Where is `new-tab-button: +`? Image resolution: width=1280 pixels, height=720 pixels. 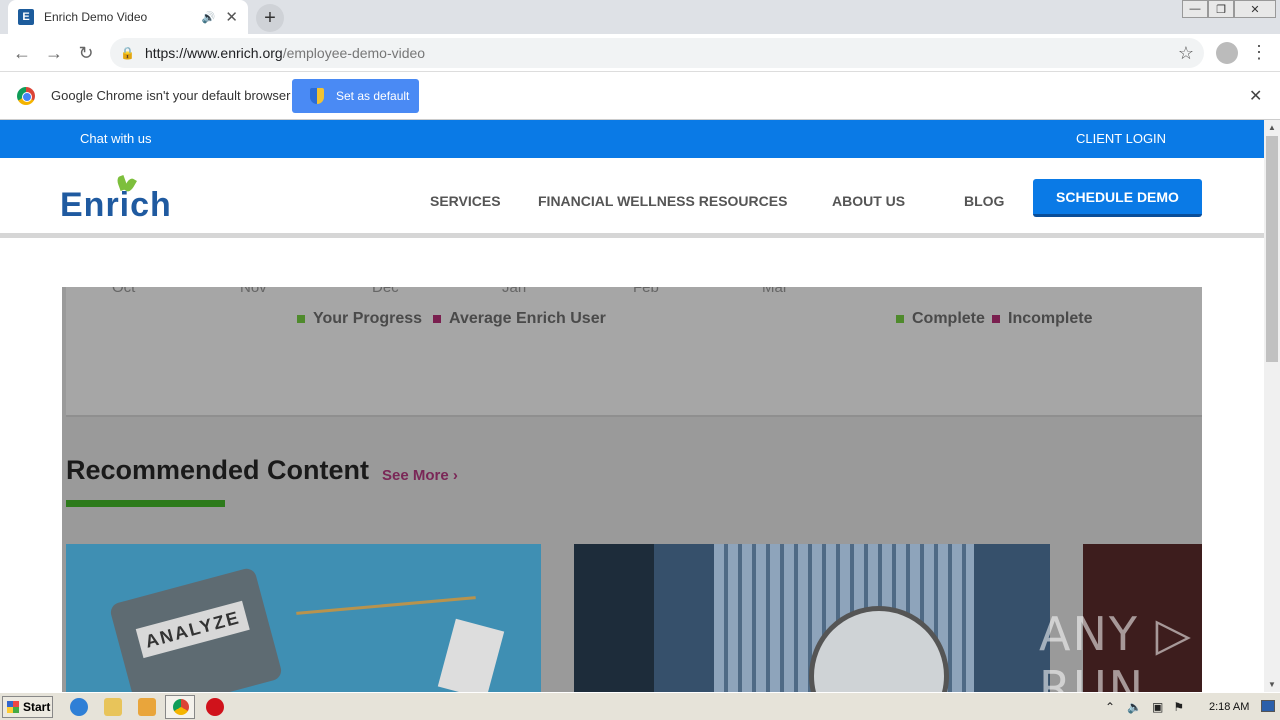
new-tab-button: + is located at coordinates (270, 18).